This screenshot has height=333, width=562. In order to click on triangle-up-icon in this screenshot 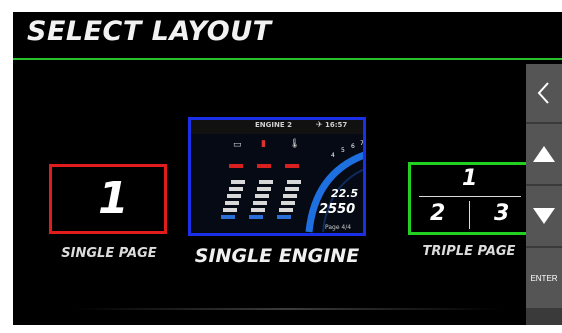, I will do `click(544, 154)`.